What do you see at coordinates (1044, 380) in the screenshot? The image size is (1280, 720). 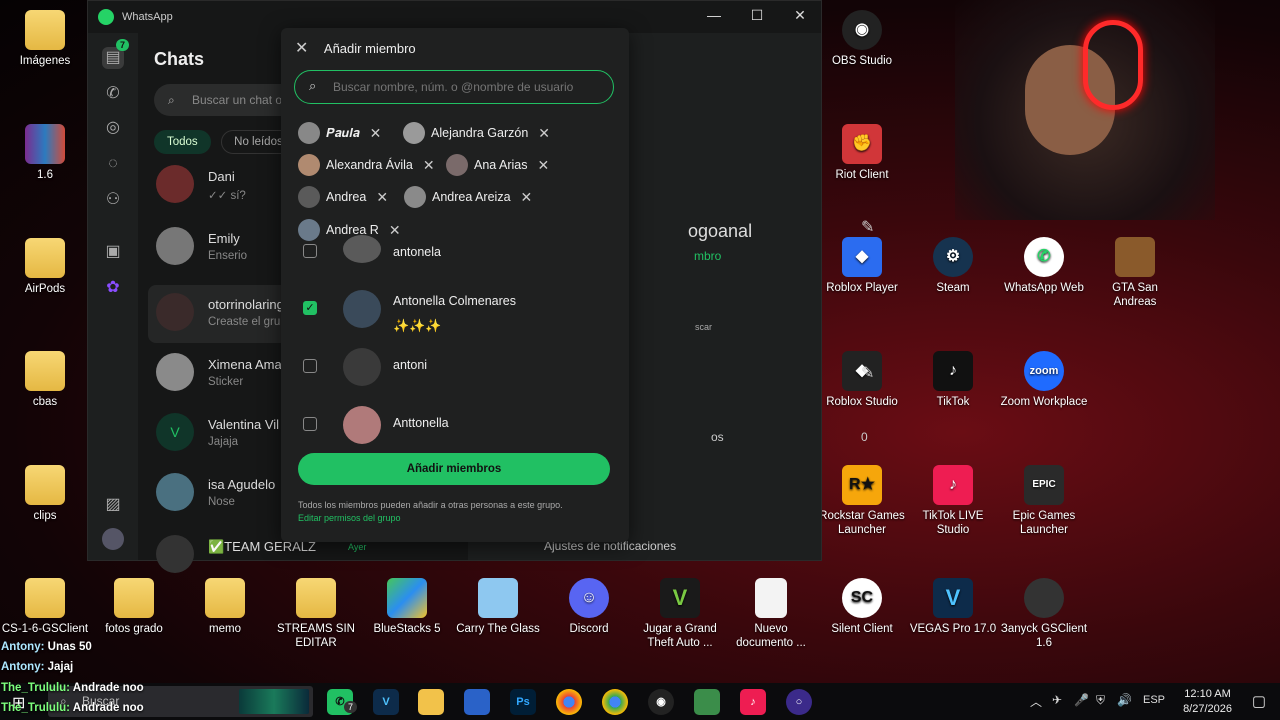 I see `desktop-icon-zoom: zoom Zoom Workplace` at bounding box center [1044, 380].